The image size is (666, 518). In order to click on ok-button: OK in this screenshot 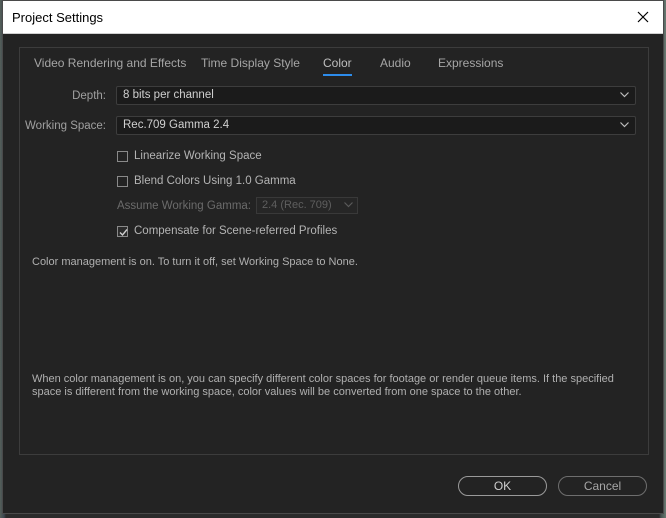, I will do `click(502, 486)`.